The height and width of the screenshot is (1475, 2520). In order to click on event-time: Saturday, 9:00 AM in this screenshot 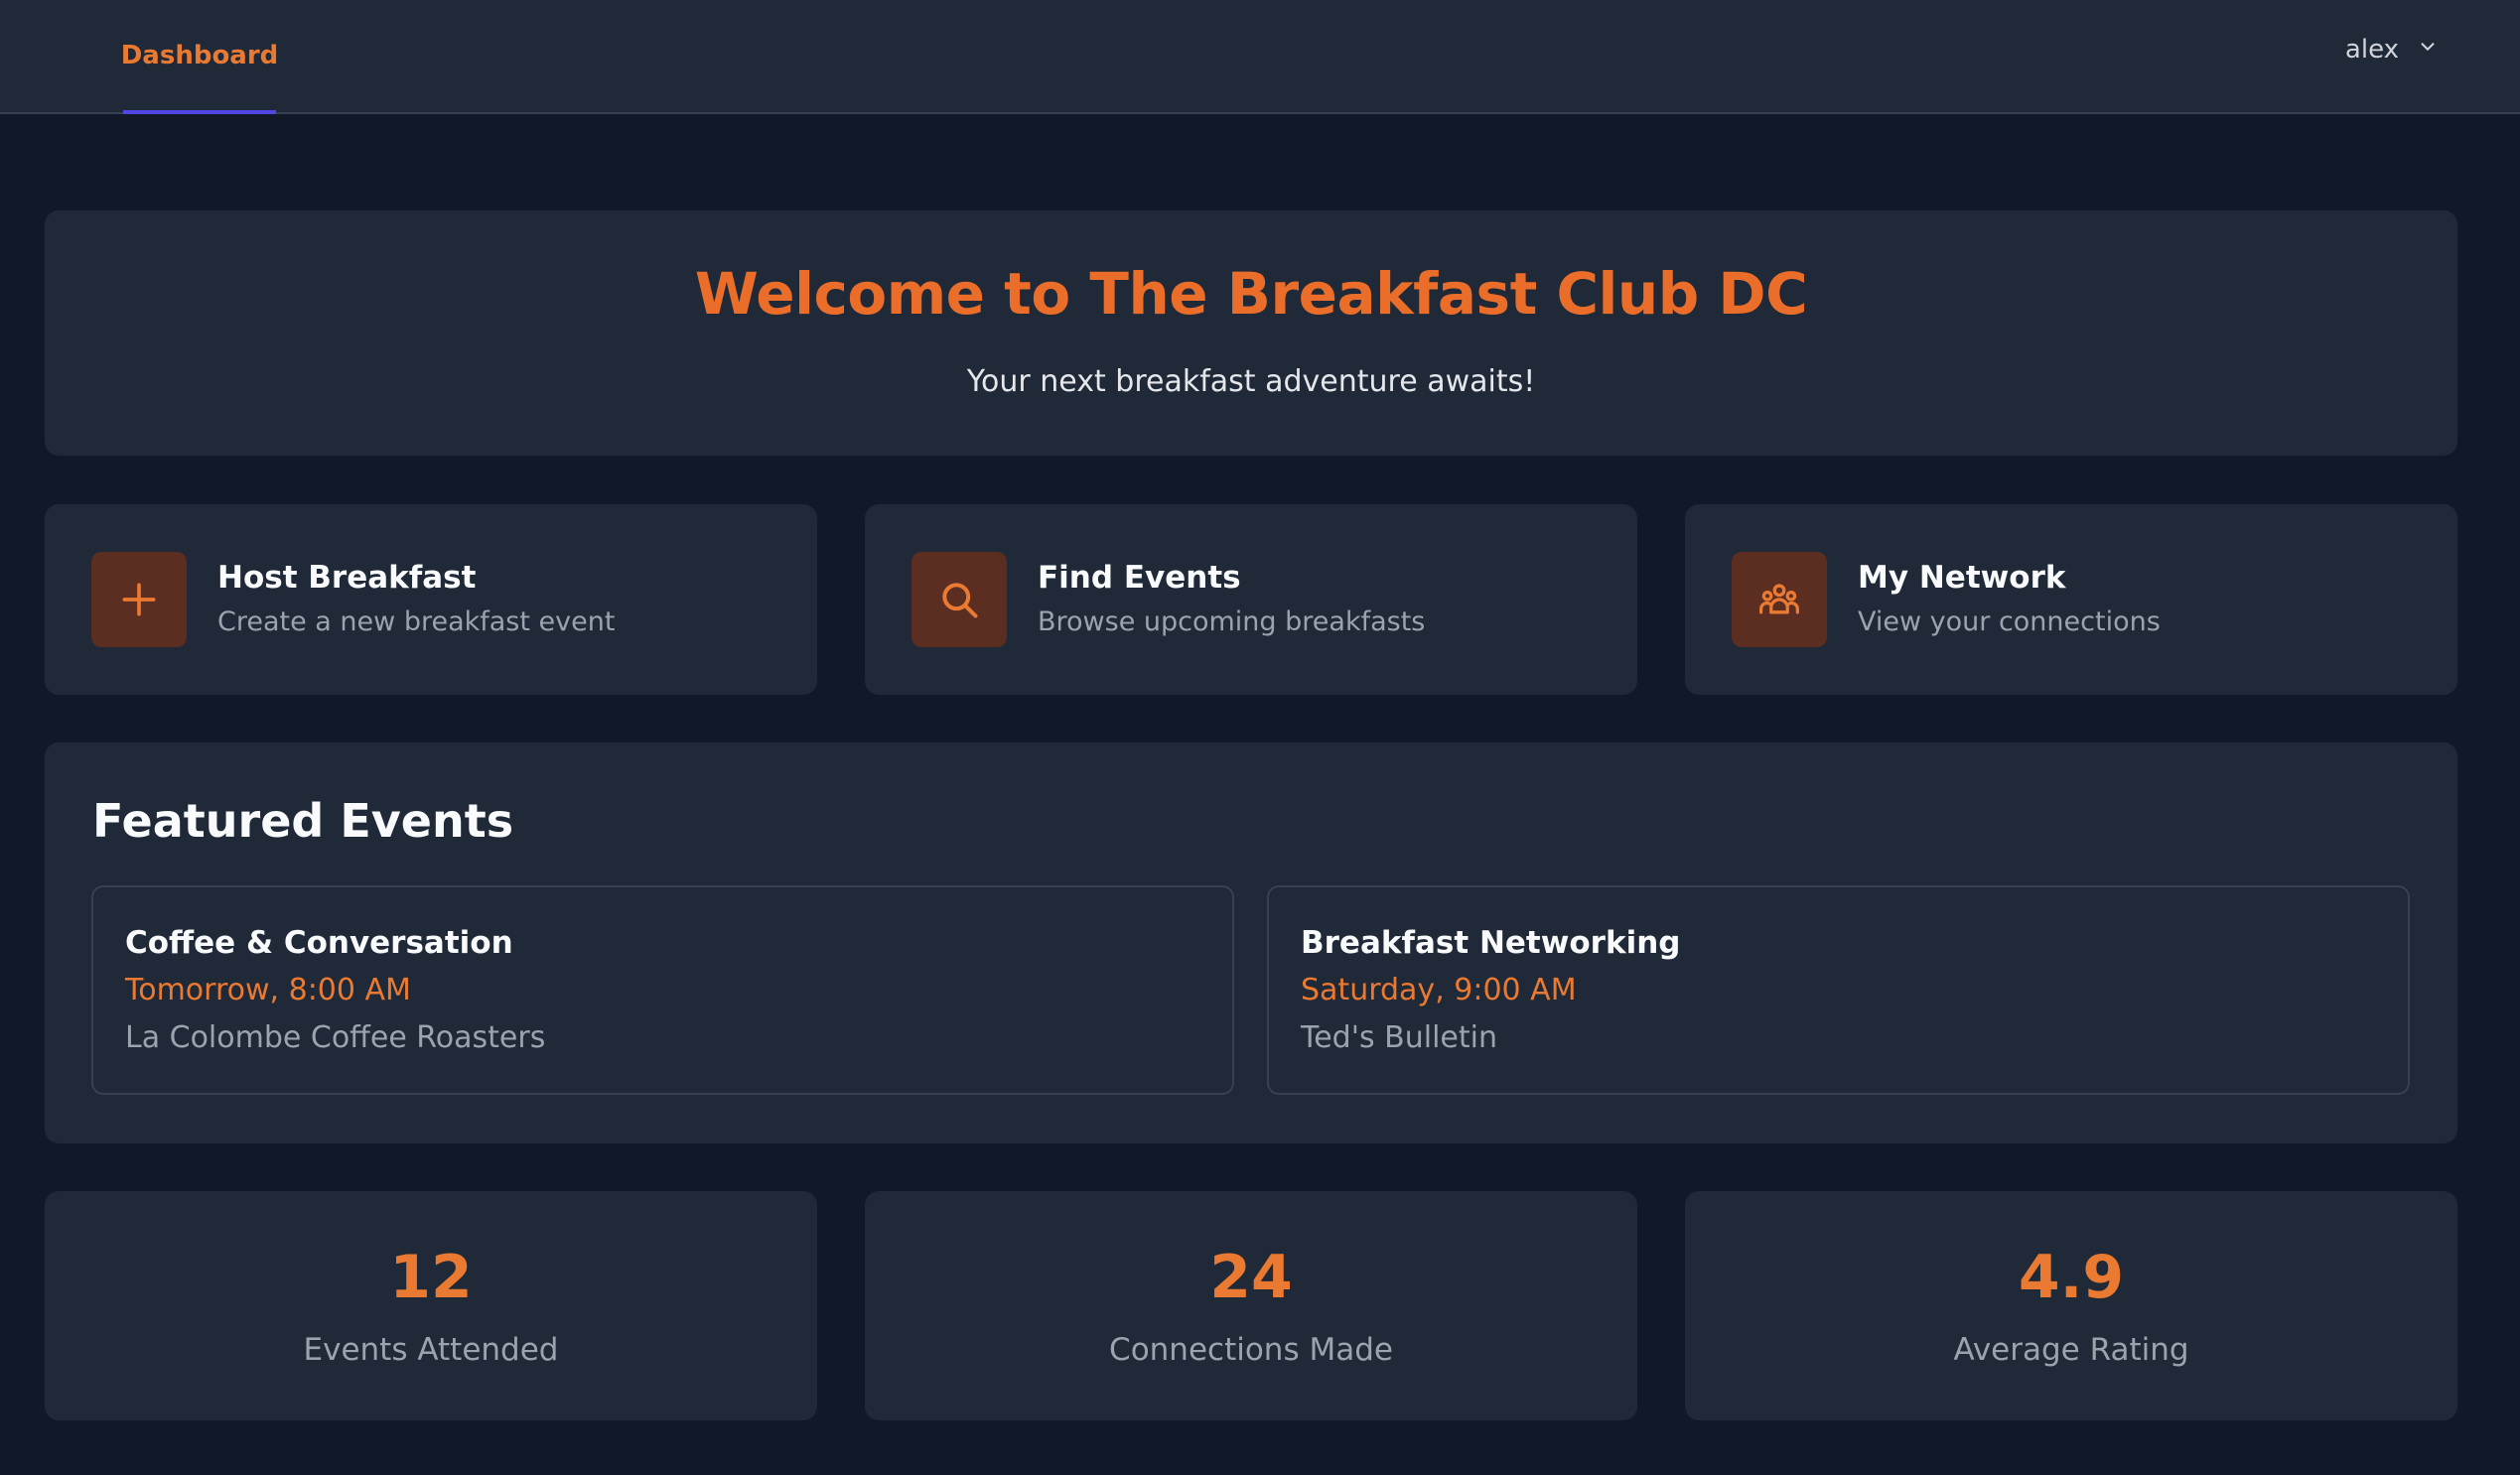, I will do `click(1439, 990)`.